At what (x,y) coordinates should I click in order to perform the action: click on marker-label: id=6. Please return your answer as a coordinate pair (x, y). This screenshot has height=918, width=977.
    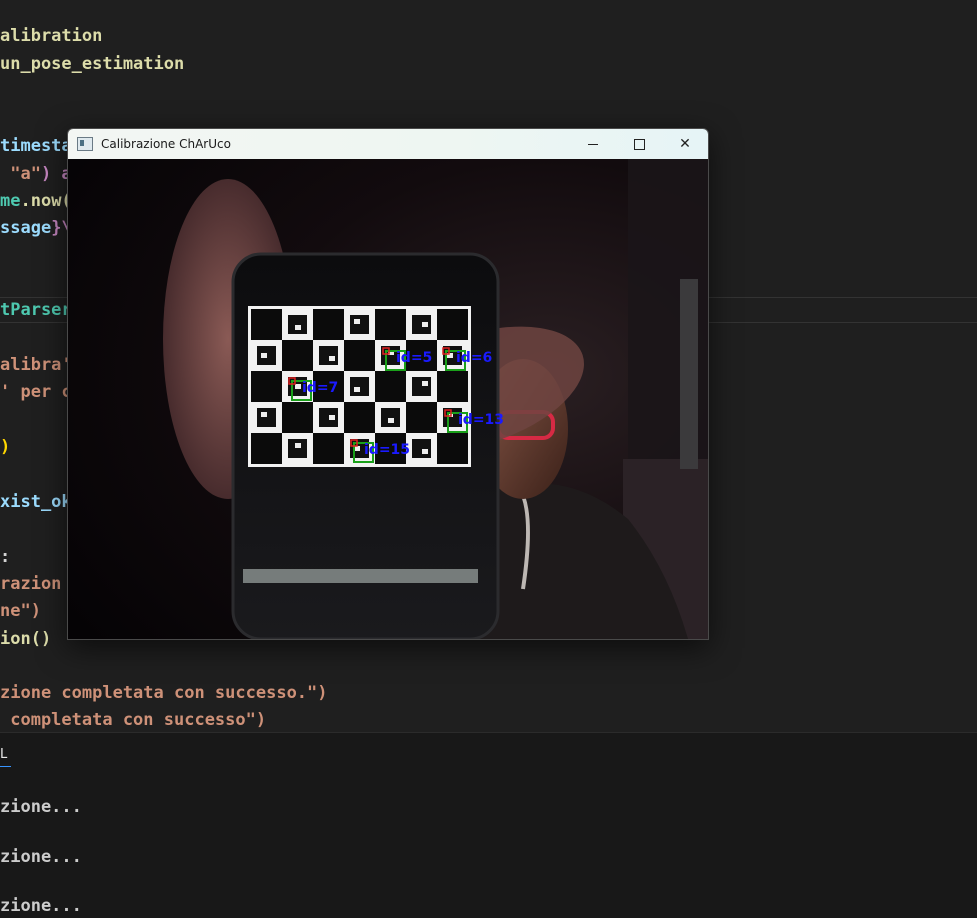
    Looking at the image, I should click on (474, 358).